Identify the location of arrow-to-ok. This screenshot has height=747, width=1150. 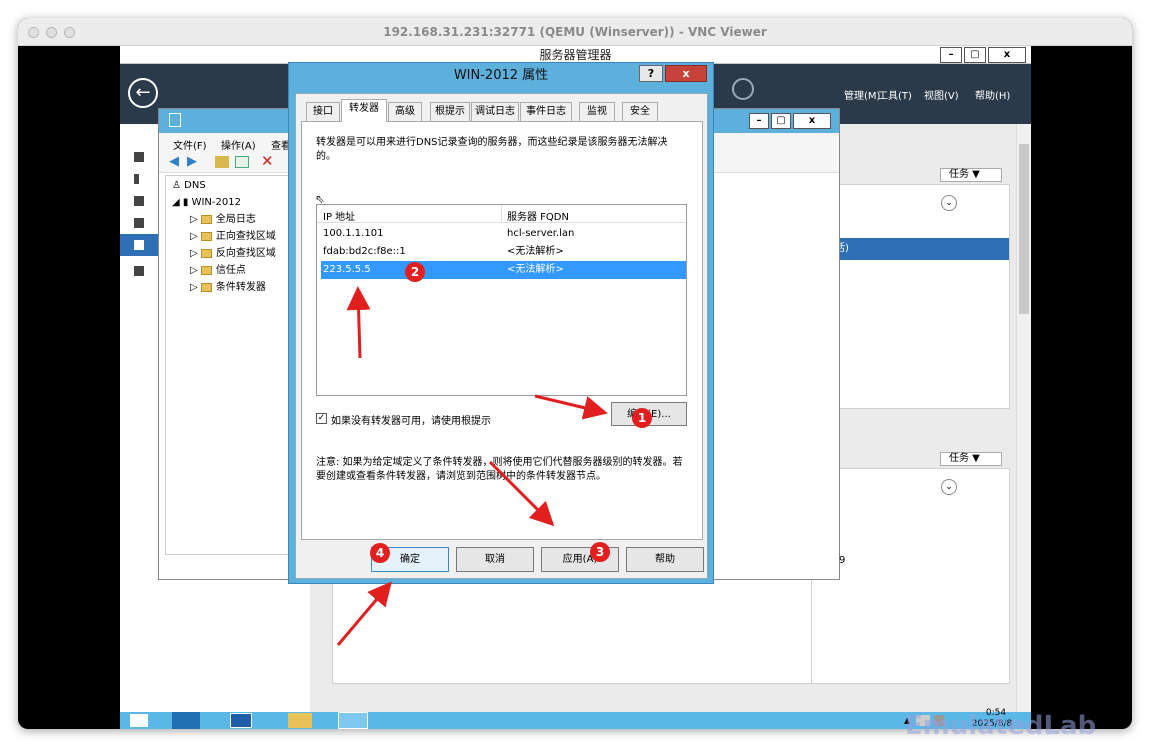
(364, 613).